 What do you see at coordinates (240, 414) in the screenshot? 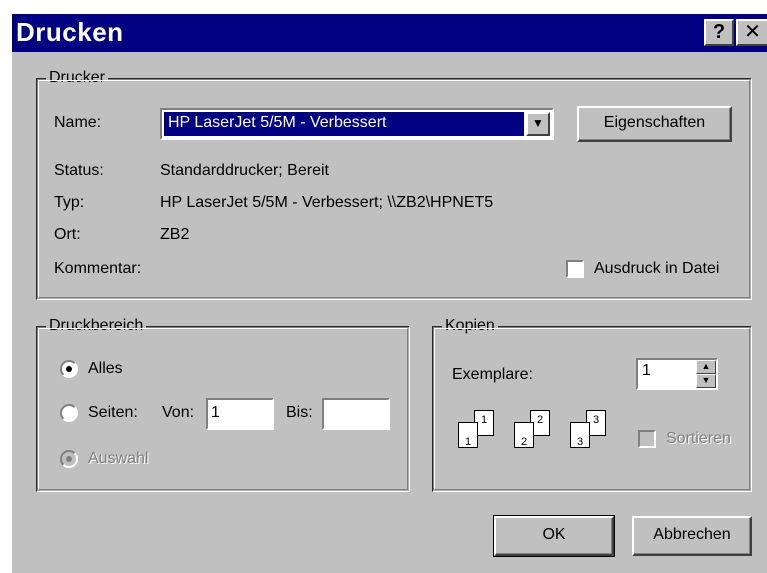
I see `from-input: 1` at bounding box center [240, 414].